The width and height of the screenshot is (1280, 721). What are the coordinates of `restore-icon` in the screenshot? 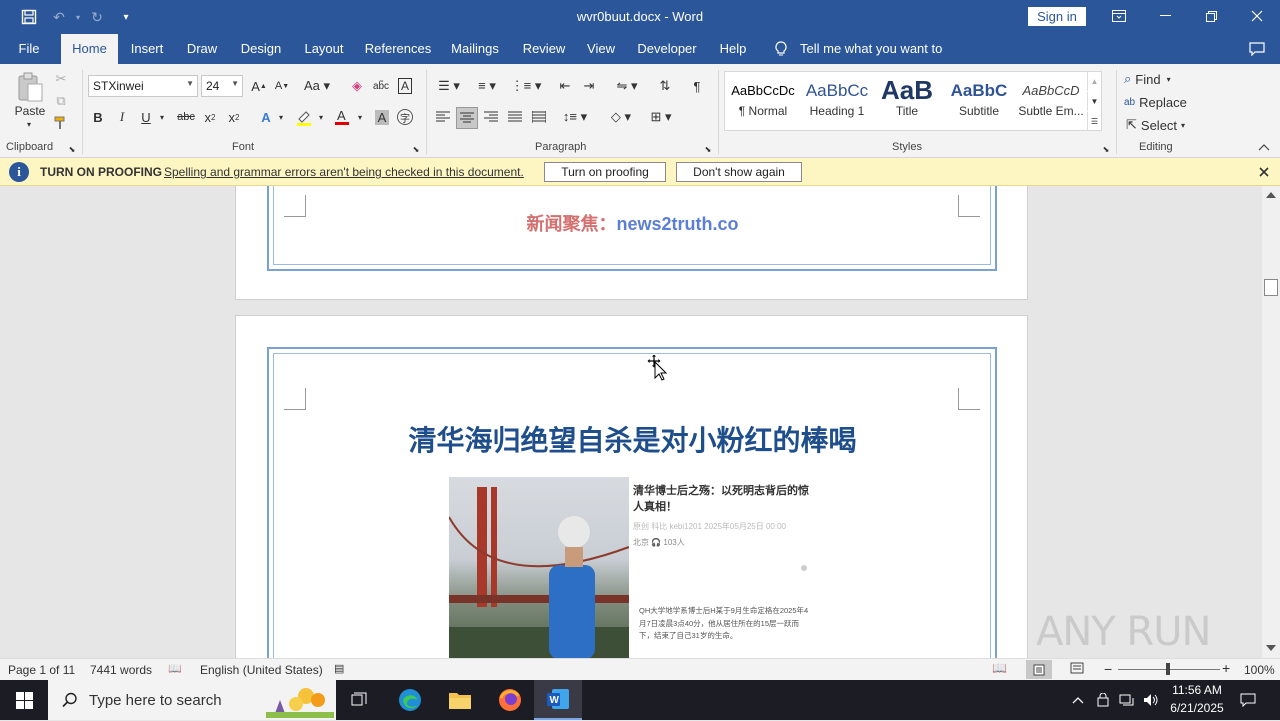 It's located at (1211, 16).